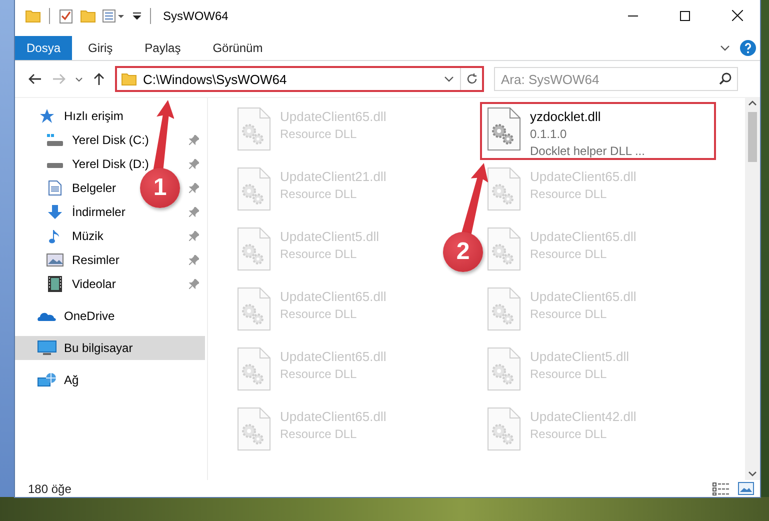  What do you see at coordinates (195, 15) in the screenshot?
I see `window-title: SysWOW64` at bounding box center [195, 15].